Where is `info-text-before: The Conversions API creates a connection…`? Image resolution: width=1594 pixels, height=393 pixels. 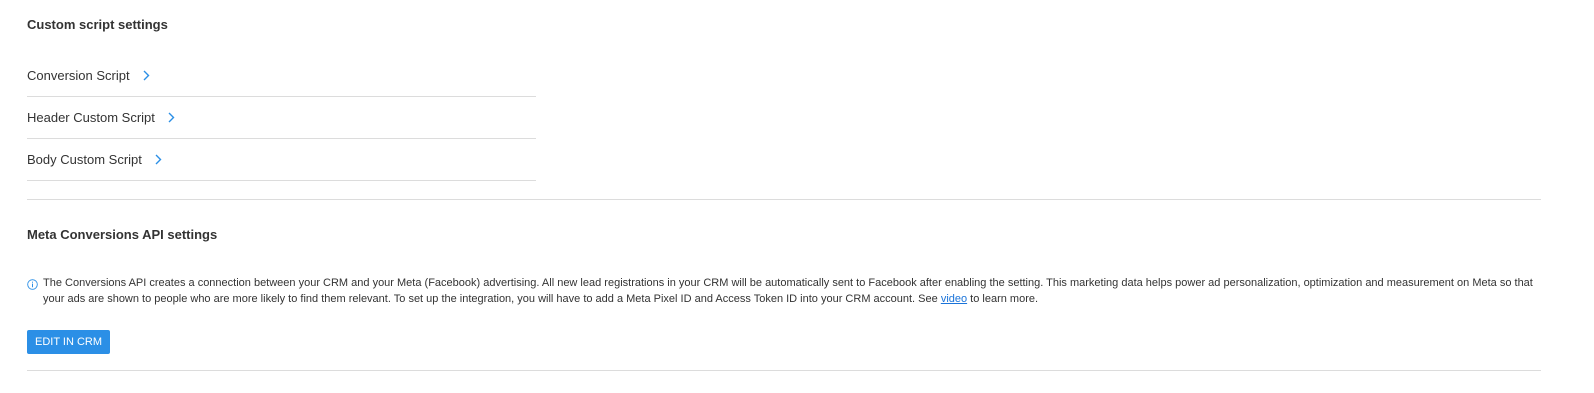
info-text-before: The Conversions API creates a connection… is located at coordinates (788, 291).